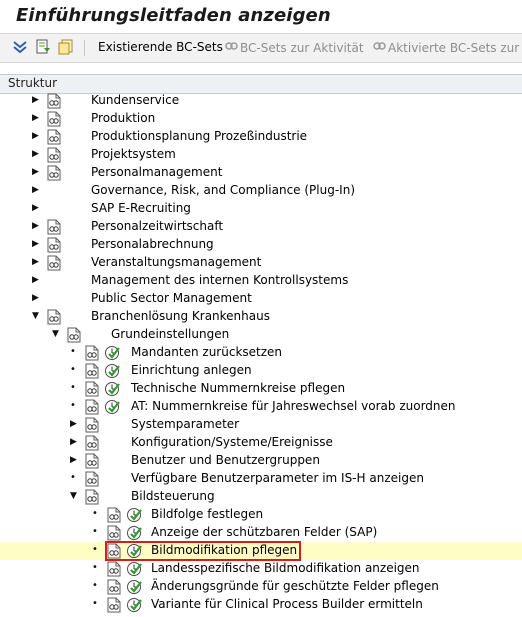  What do you see at coordinates (207, 514) in the screenshot?
I see `tree-node-label: Bildfolge festlegen` at bounding box center [207, 514].